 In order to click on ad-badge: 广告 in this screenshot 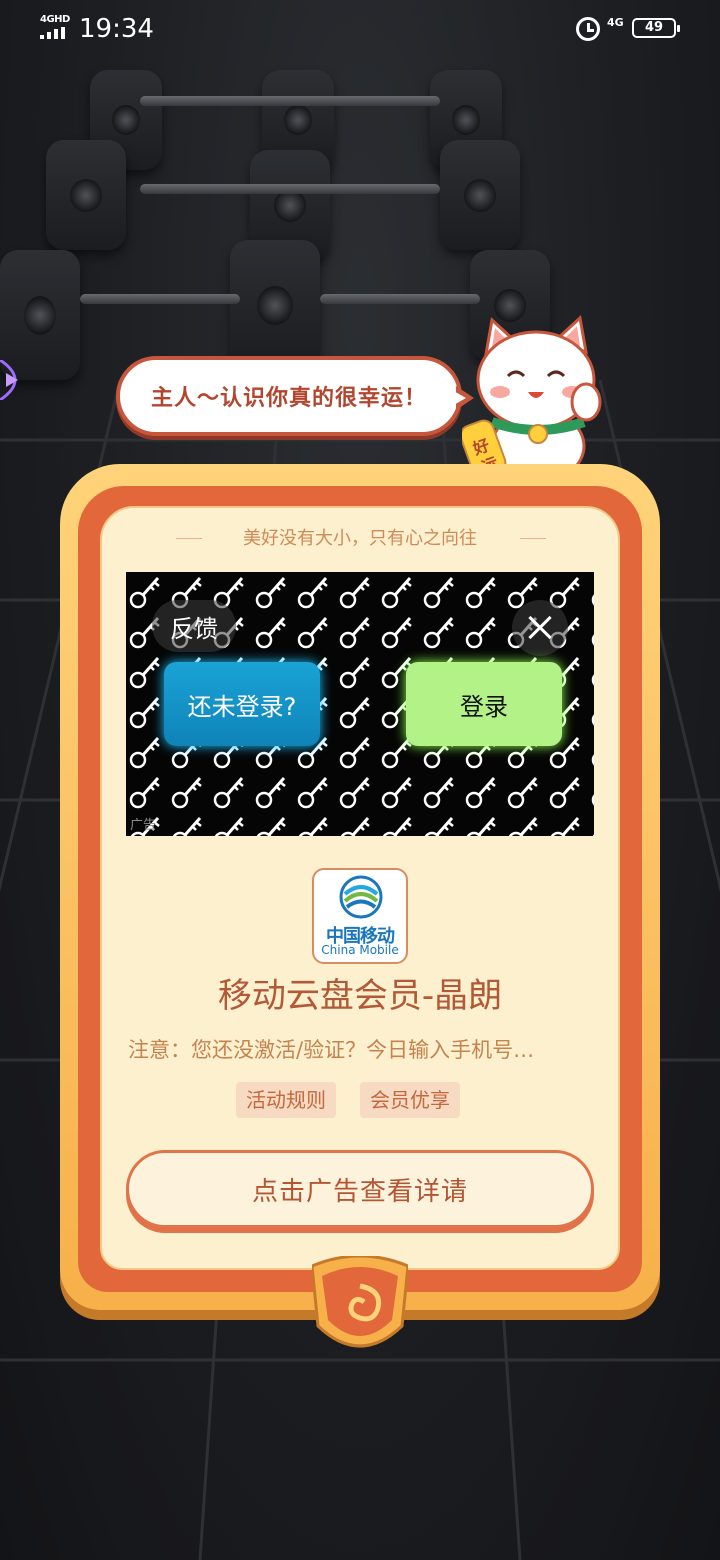, I will do `click(143, 825)`.